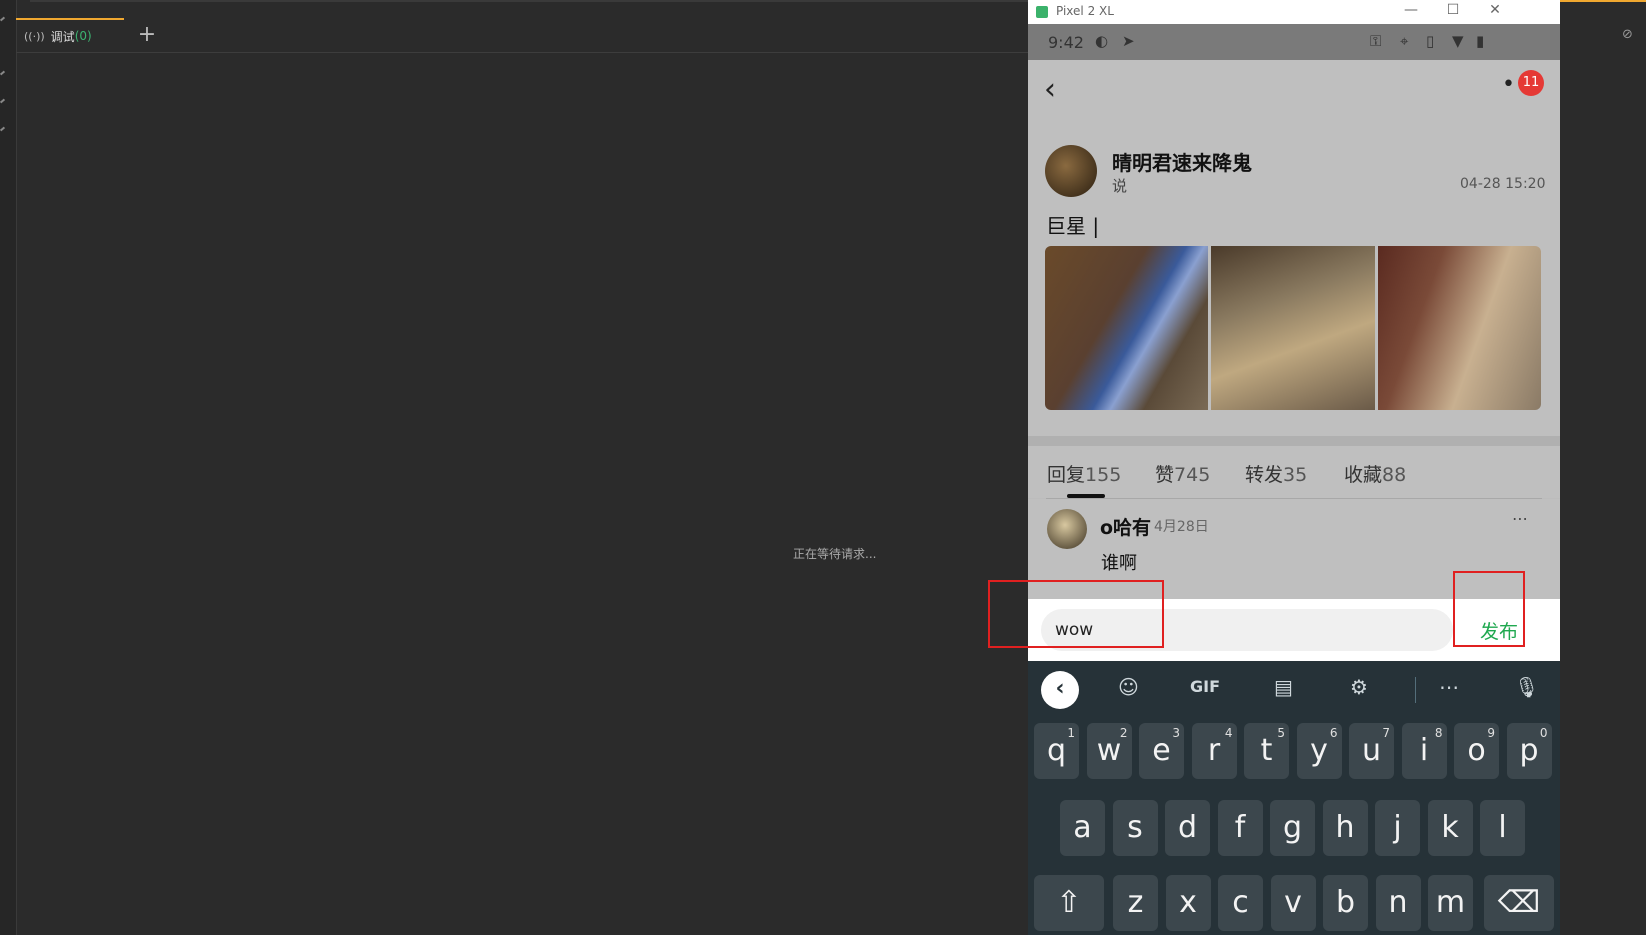 This screenshot has width=1646, height=935. I want to click on post-card: 晴明君速来降鬼 说 04-28 15:20 巨星 |, so click(1294, 279).